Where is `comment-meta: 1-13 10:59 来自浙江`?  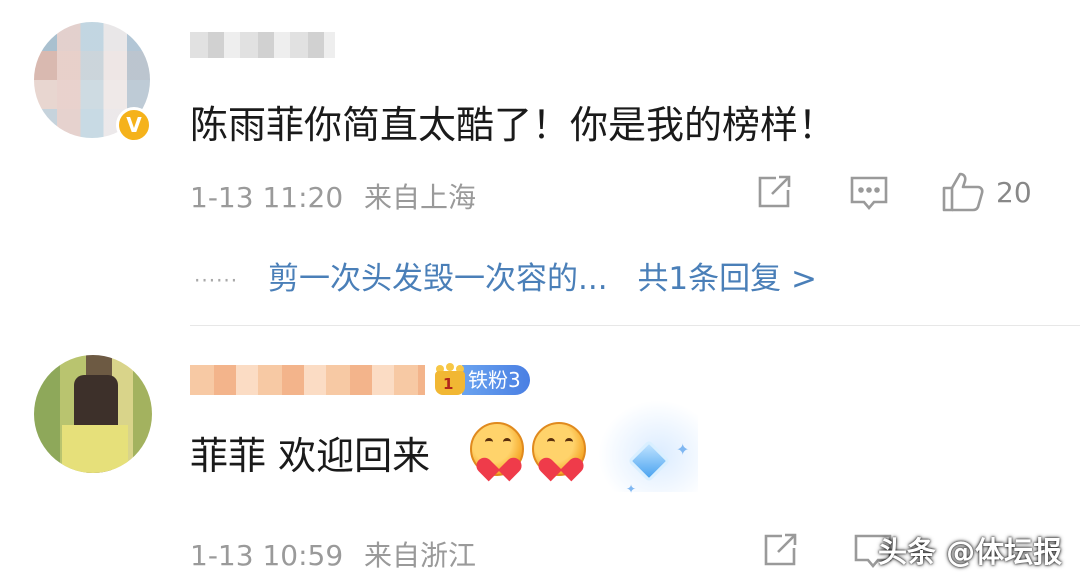
comment-meta: 1-13 10:59 来自浙江 is located at coordinates (333, 554).